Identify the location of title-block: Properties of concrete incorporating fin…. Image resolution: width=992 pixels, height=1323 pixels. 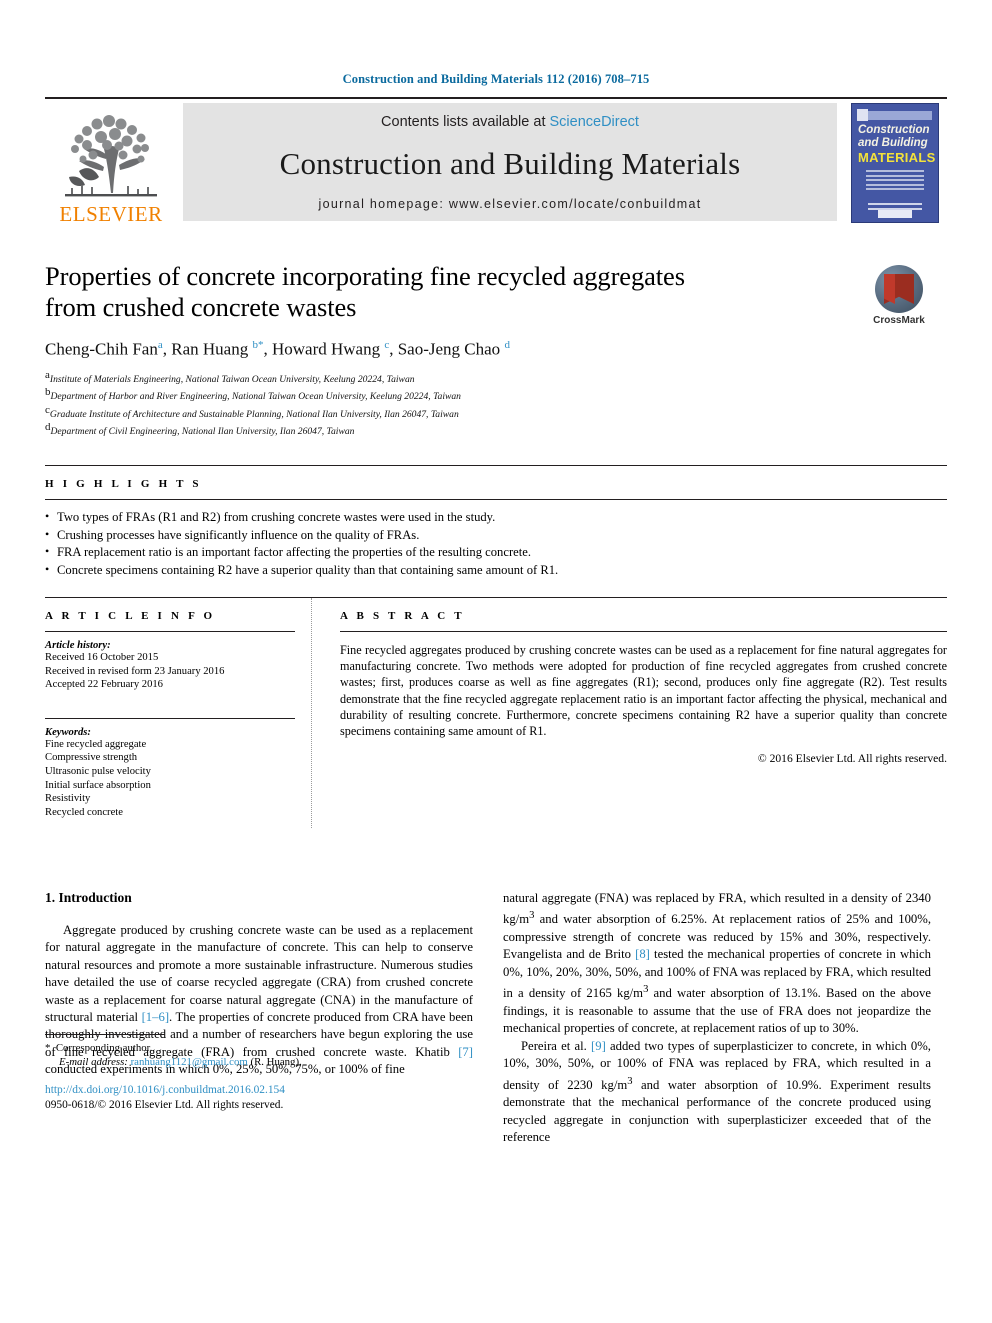
(496, 293).